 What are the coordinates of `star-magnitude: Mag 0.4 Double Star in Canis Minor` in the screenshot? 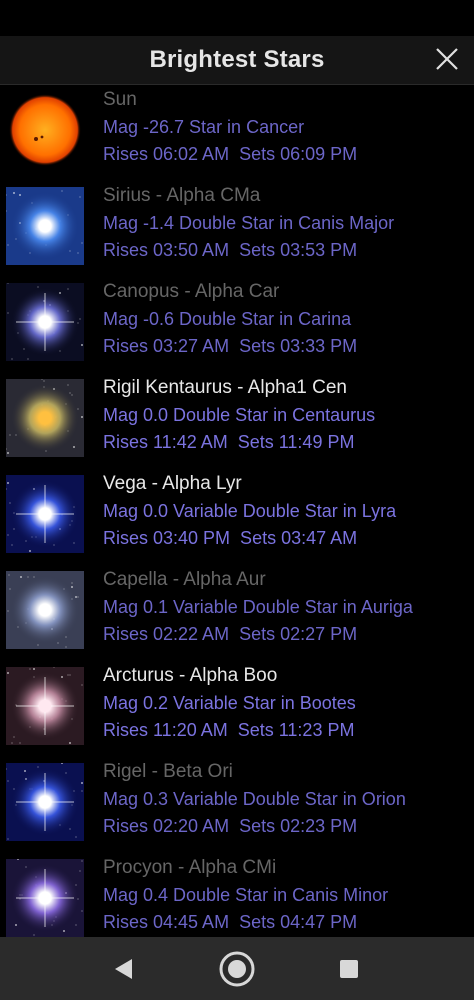 It's located at (246, 895).